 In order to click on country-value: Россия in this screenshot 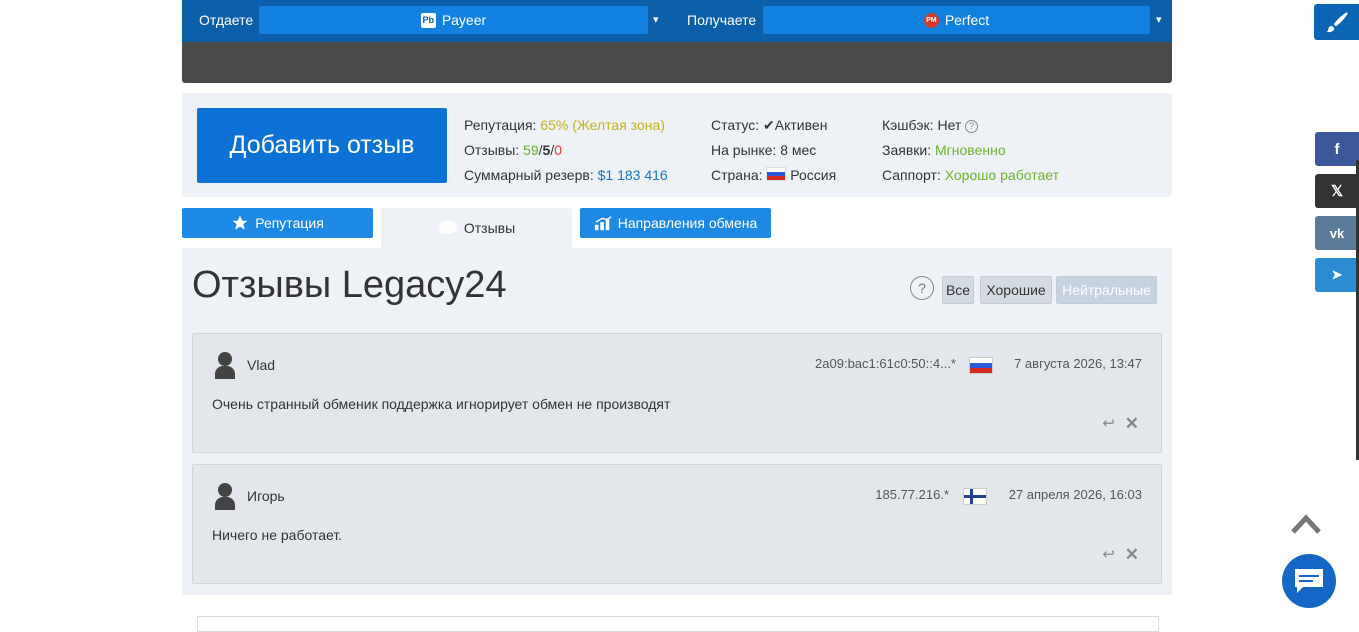, I will do `click(813, 175)`.